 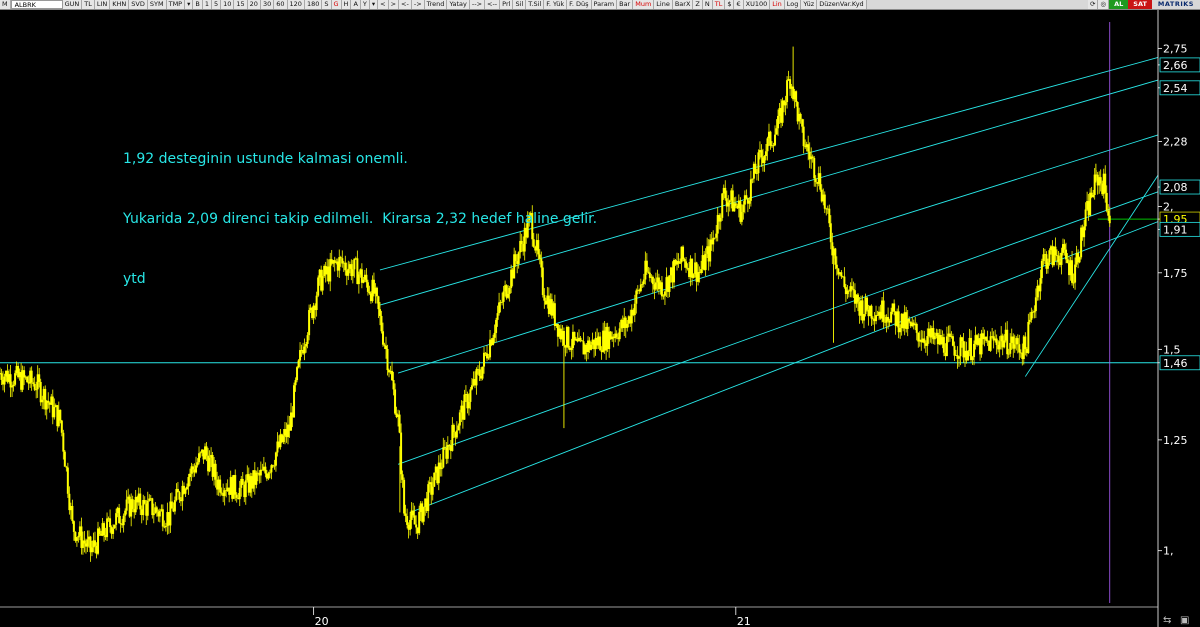 I want to click on toolbar-button-41: Mum, so click(x=644, y=4).